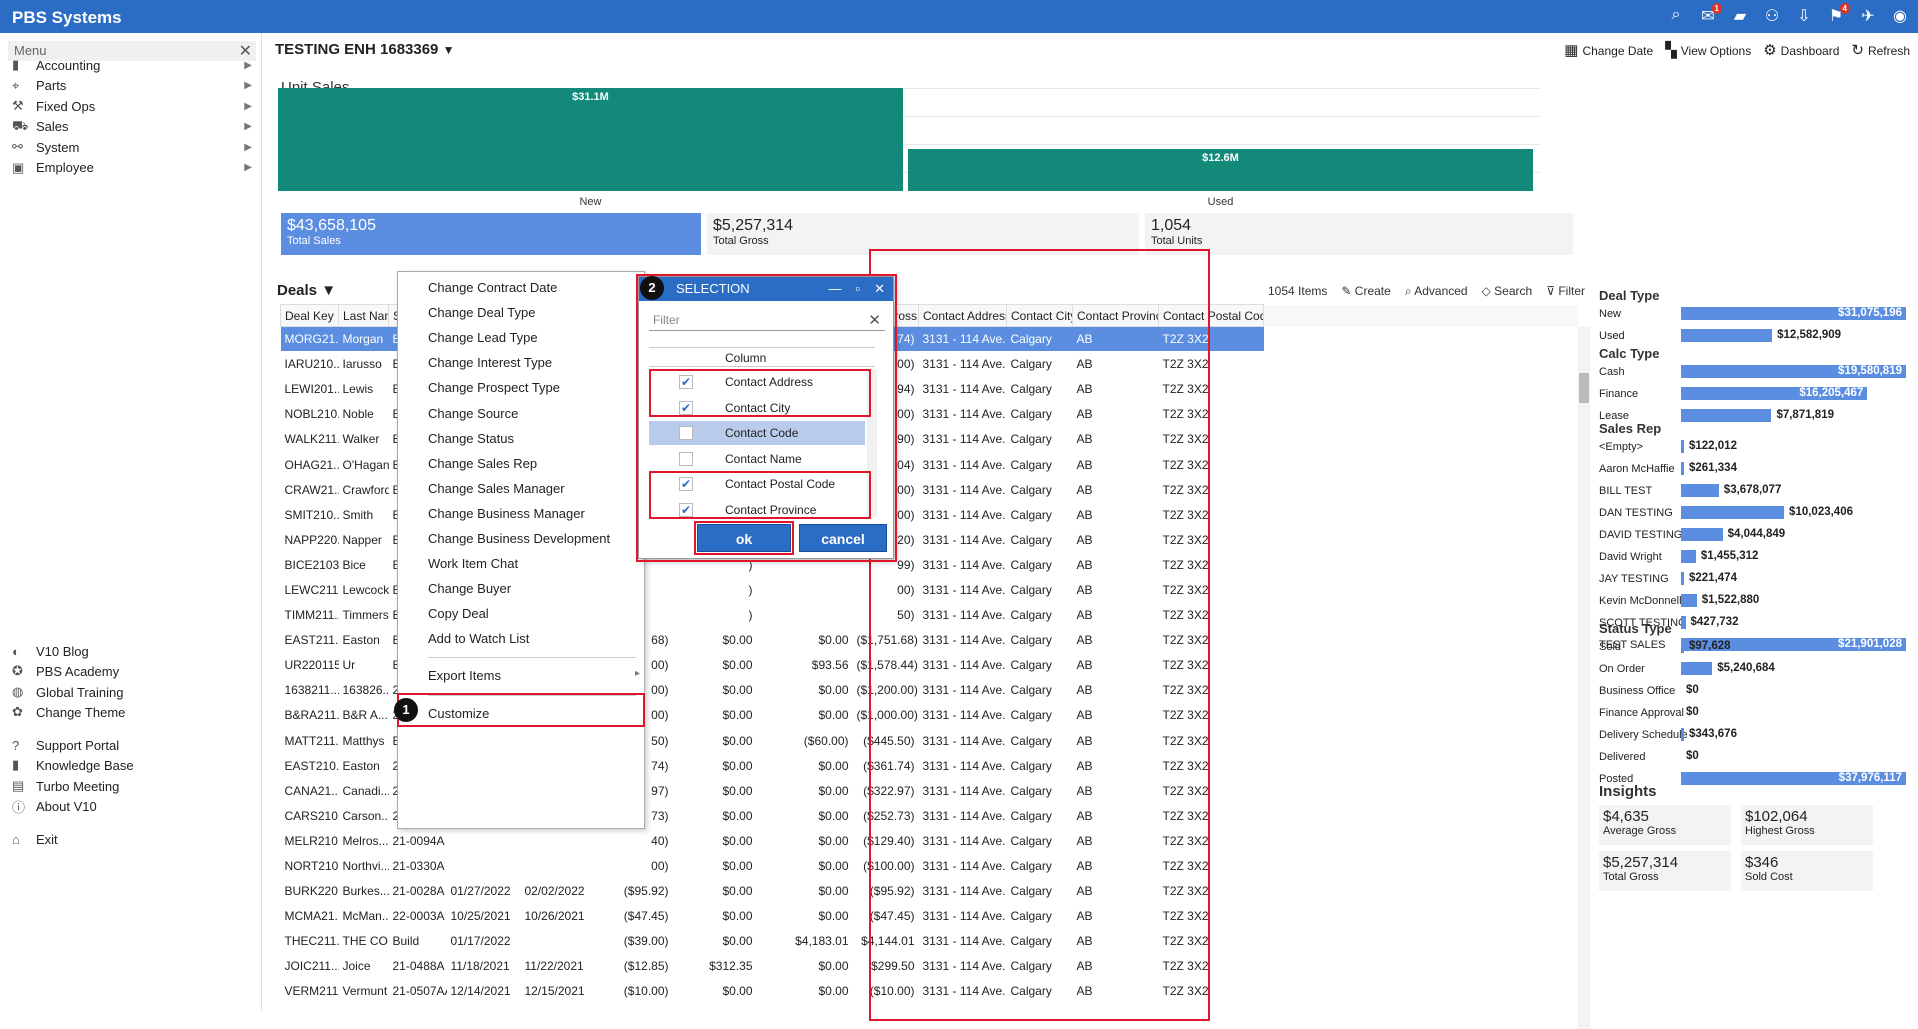  Describe the element at coordinates (1365, 291) in the screenshot. I see `create-button: ✎ Create` at that location.